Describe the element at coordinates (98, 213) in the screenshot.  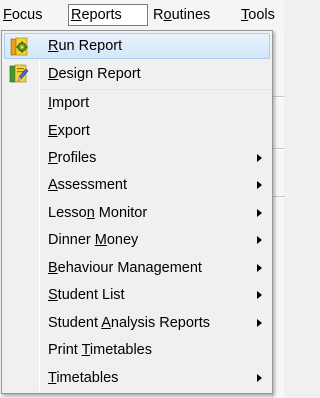
I see `menu-item-label: Lesson Monitor` at that location.